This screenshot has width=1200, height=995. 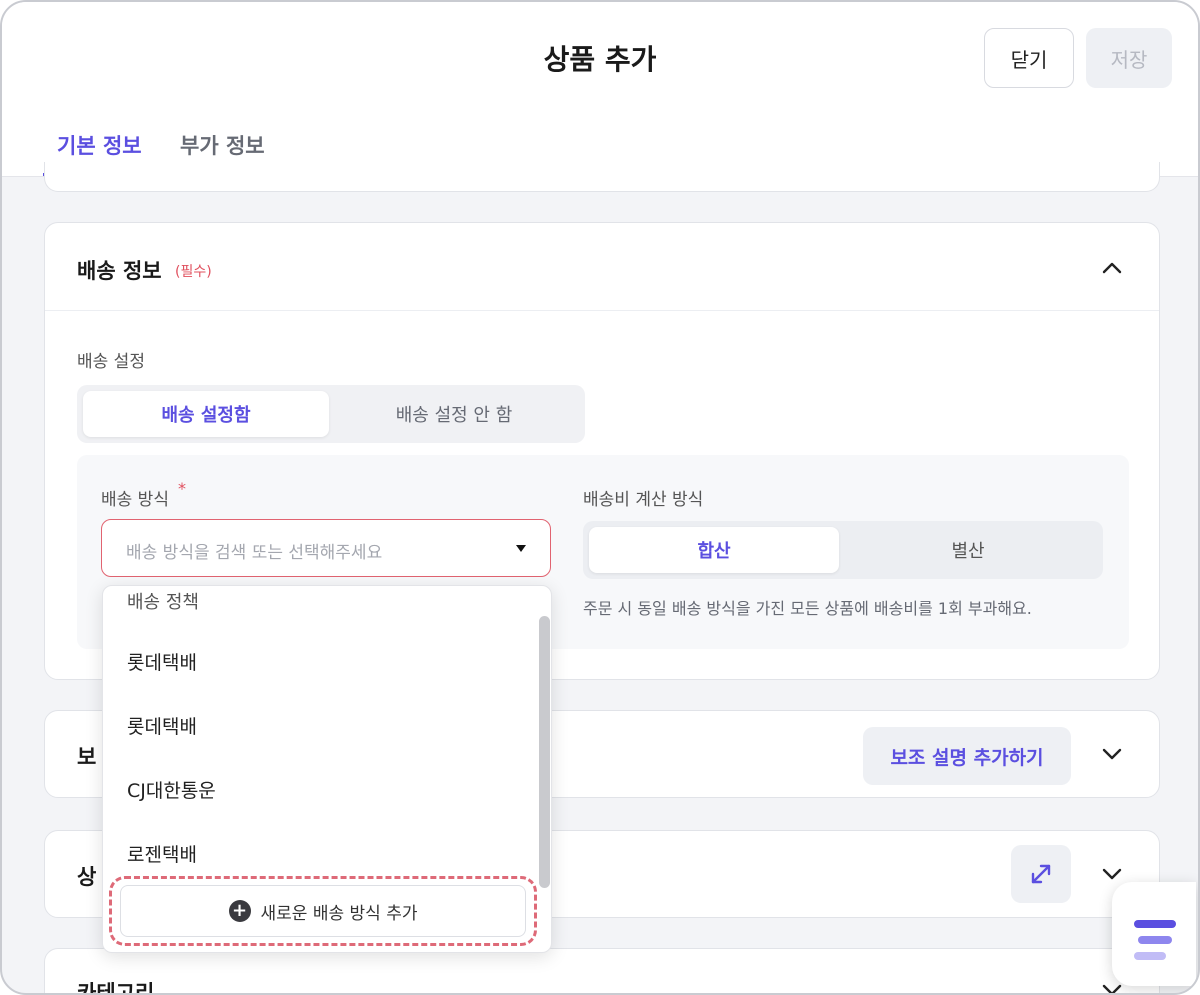 What do you see at coordinates (968, 550) in the screenshot?
I see `fee-separate-option: 별산` at bounding box center [968, 550].